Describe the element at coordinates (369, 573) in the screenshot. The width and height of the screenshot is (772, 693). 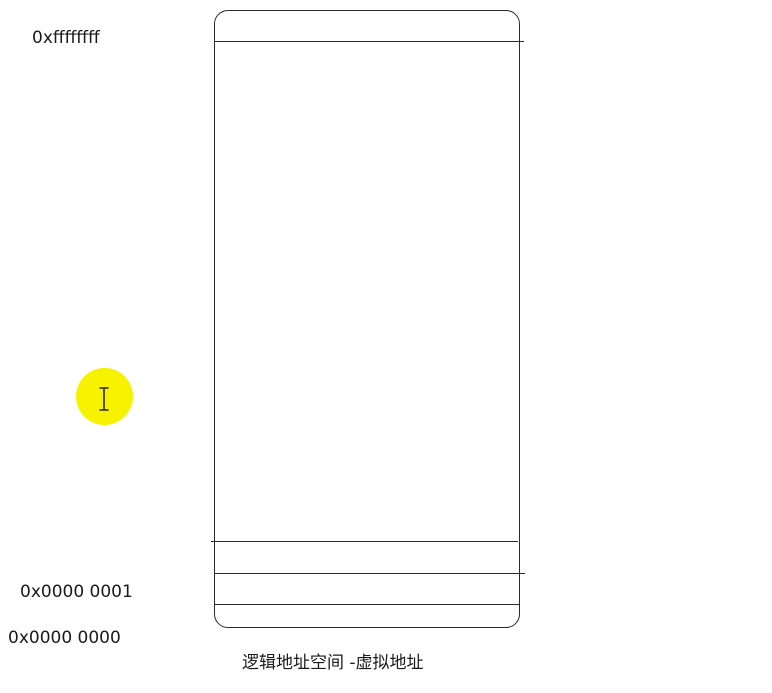
I see `address-space-divider-lower` at that location.